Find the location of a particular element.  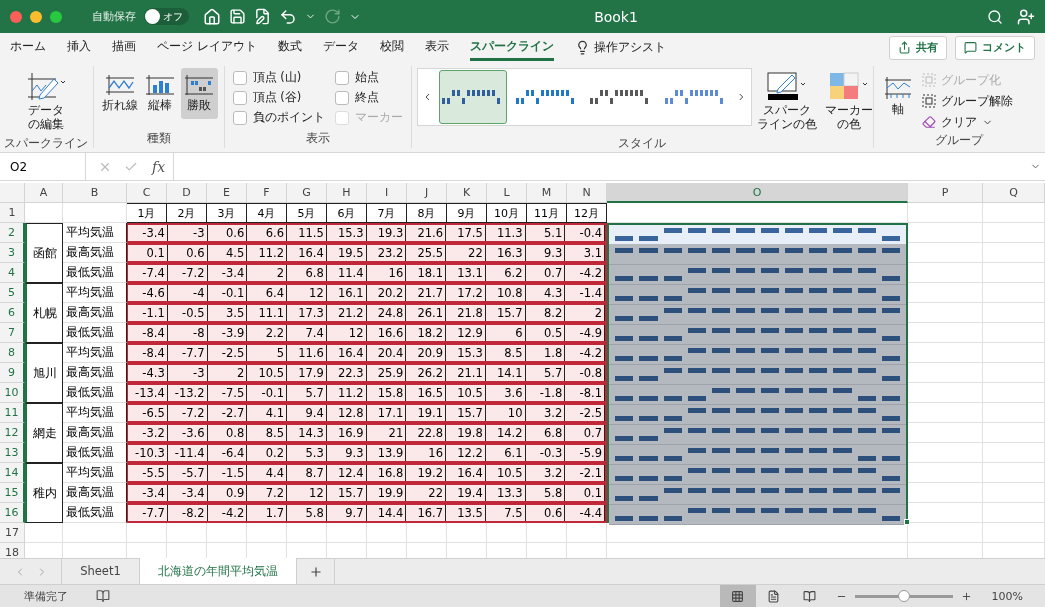

row-header: 15 is located at coordinates (12, 493).